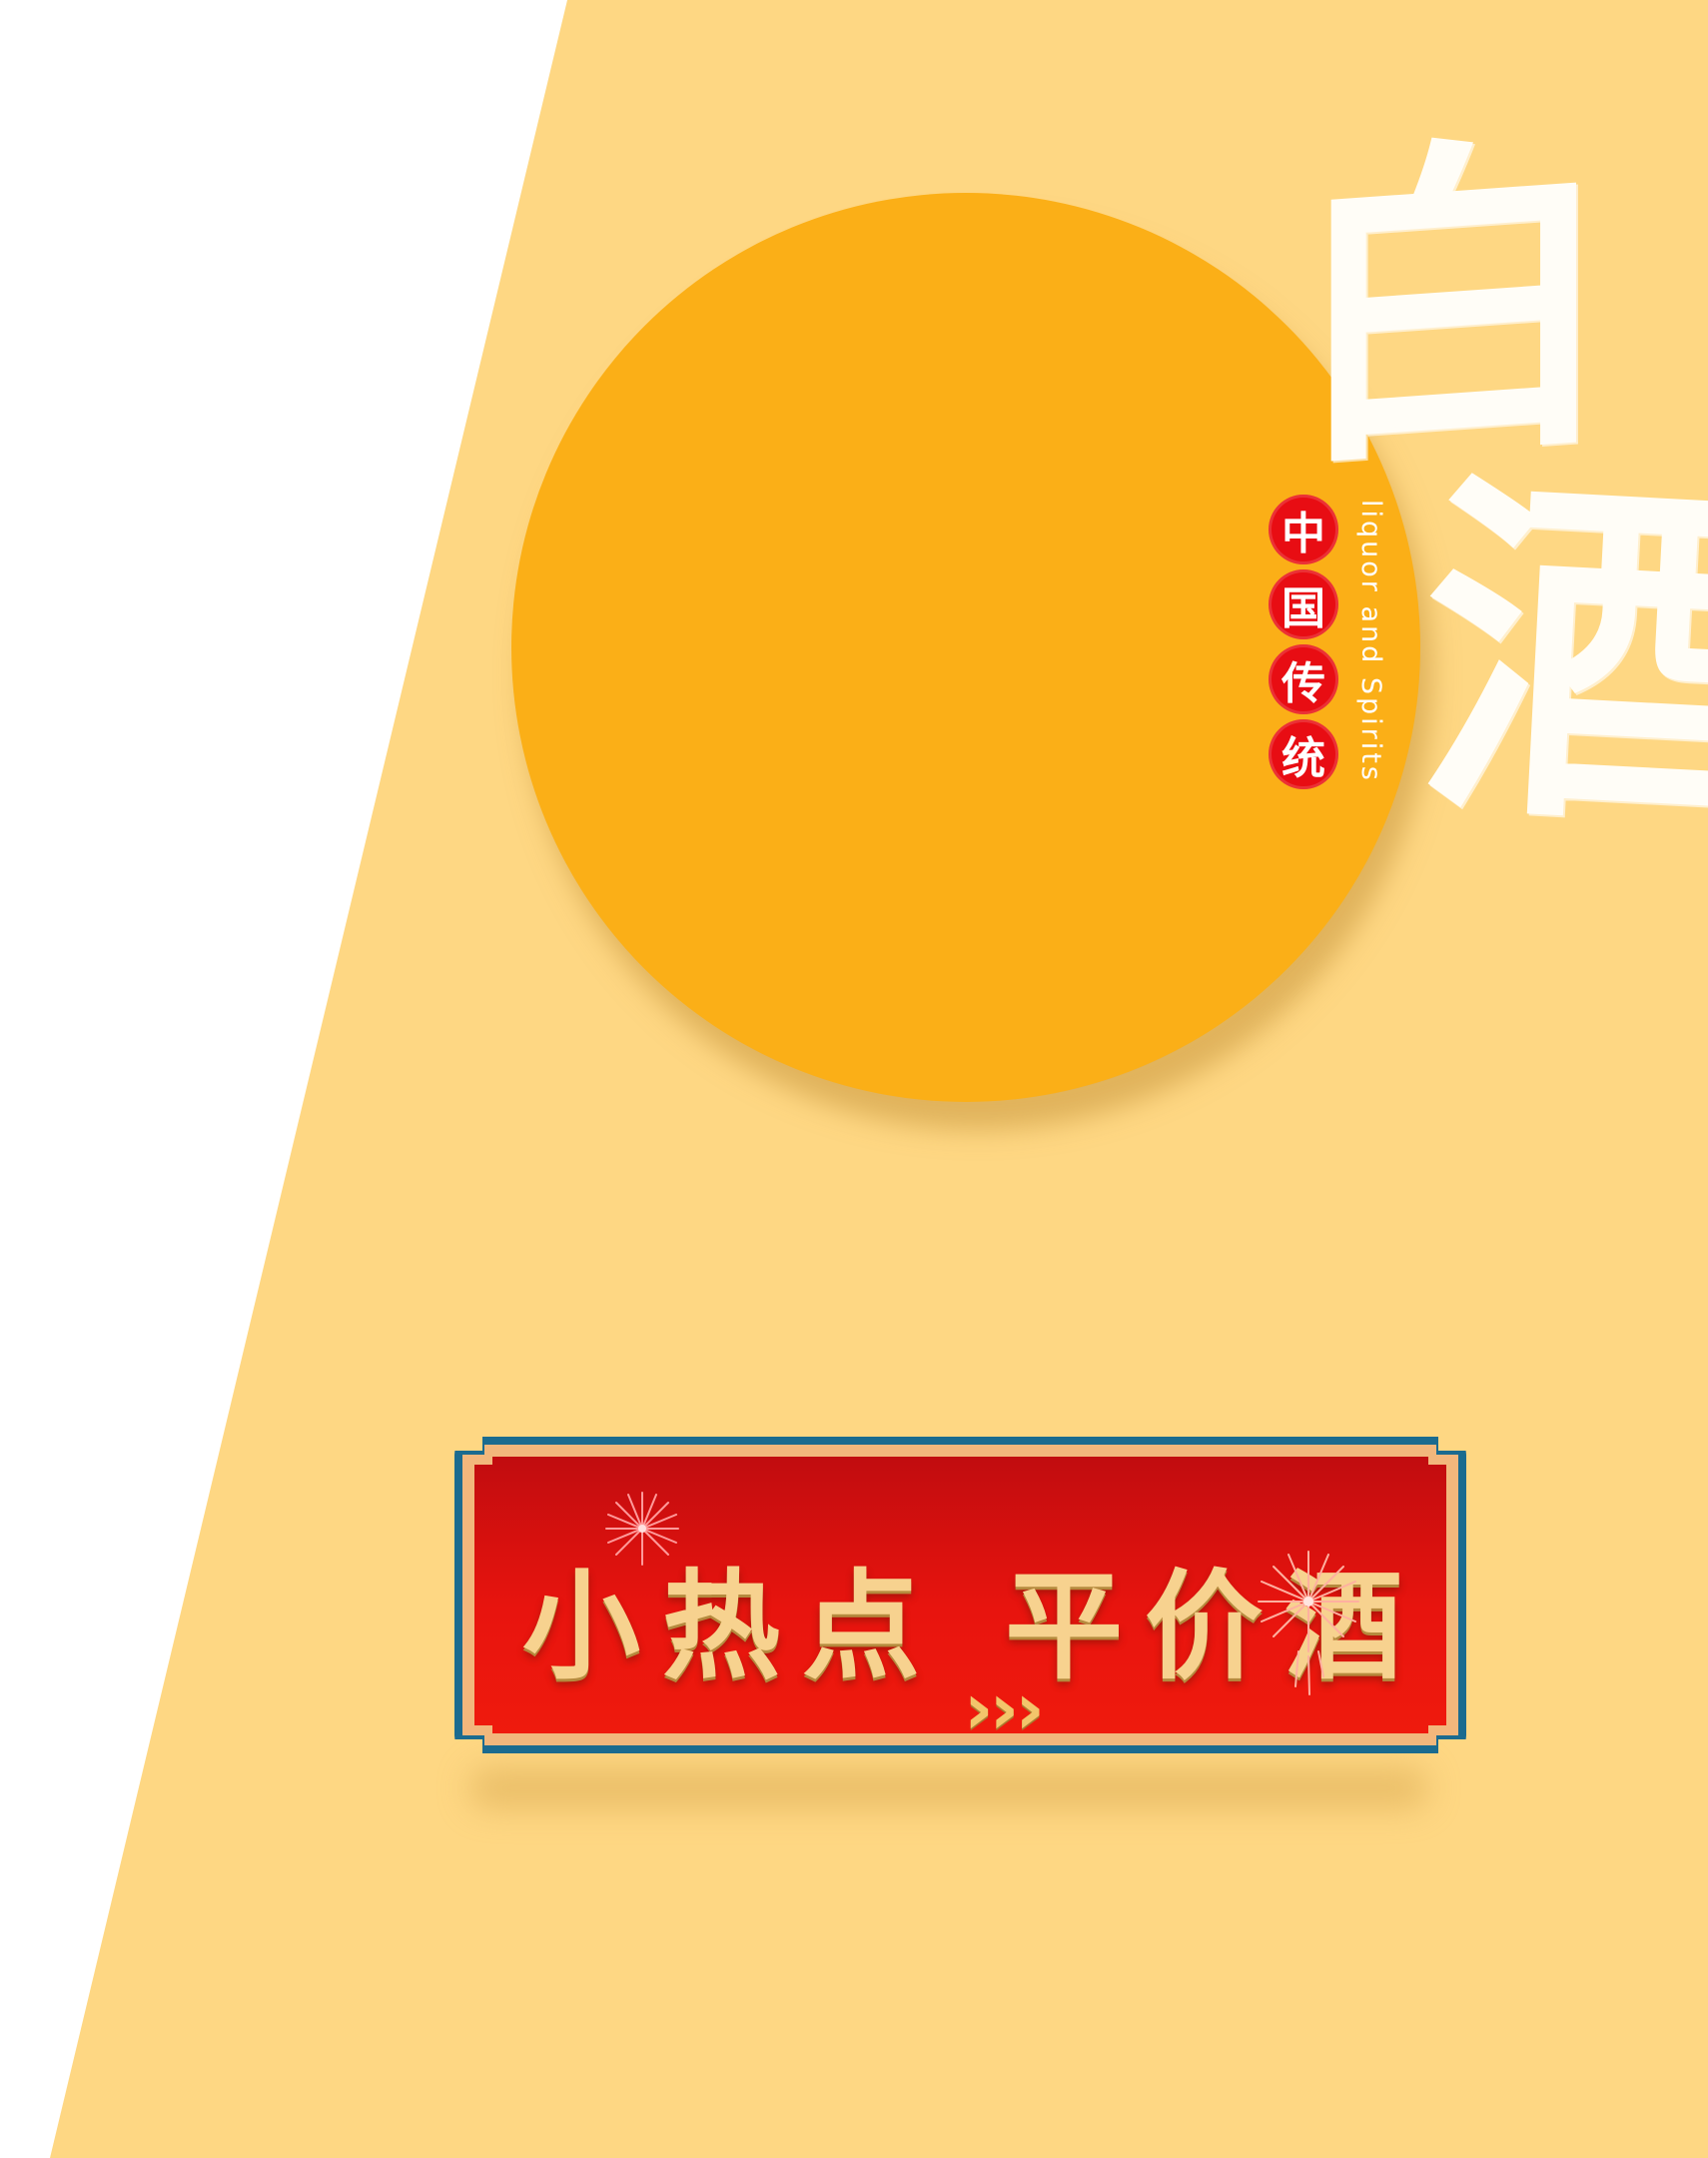 This screenshot has width=1708, height=2158. Describe the element at coordinates (1303, 754) in the screenshot. I see `badge-tong: 统` at that location.